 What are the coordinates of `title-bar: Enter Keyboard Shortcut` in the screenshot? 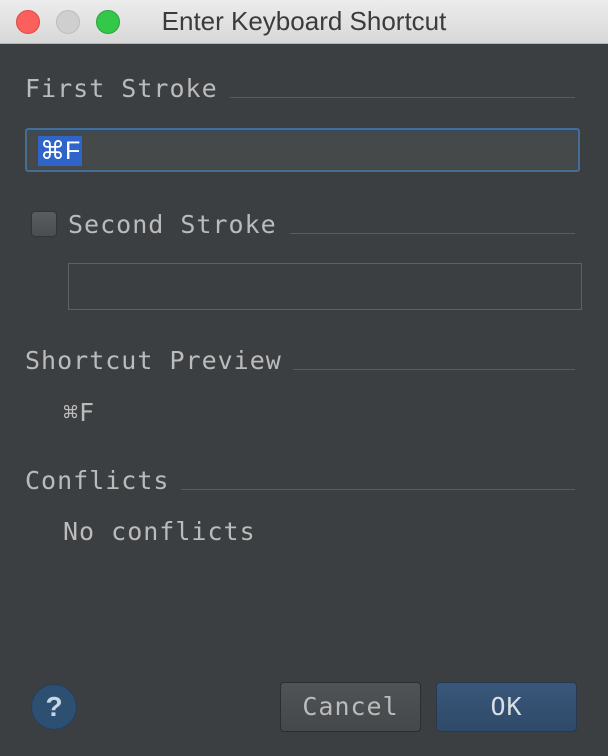 It's located at (304, 22).